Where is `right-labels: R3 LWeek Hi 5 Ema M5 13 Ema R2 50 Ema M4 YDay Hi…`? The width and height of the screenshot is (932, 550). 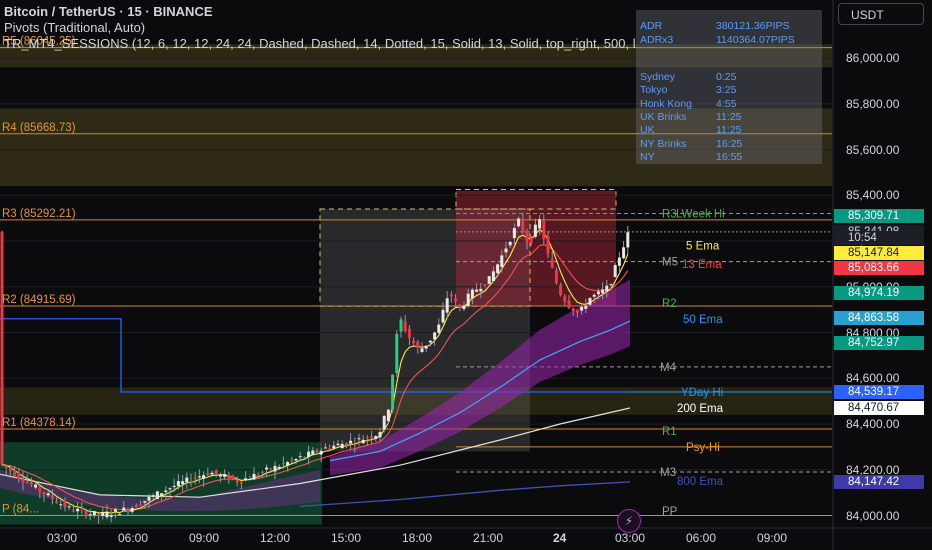
right-labels: R3 LWeek Hi 5 Ema M5 13 Ema R2 50 Ema M4 YDay Hi… is located at coordinates (692, 363).